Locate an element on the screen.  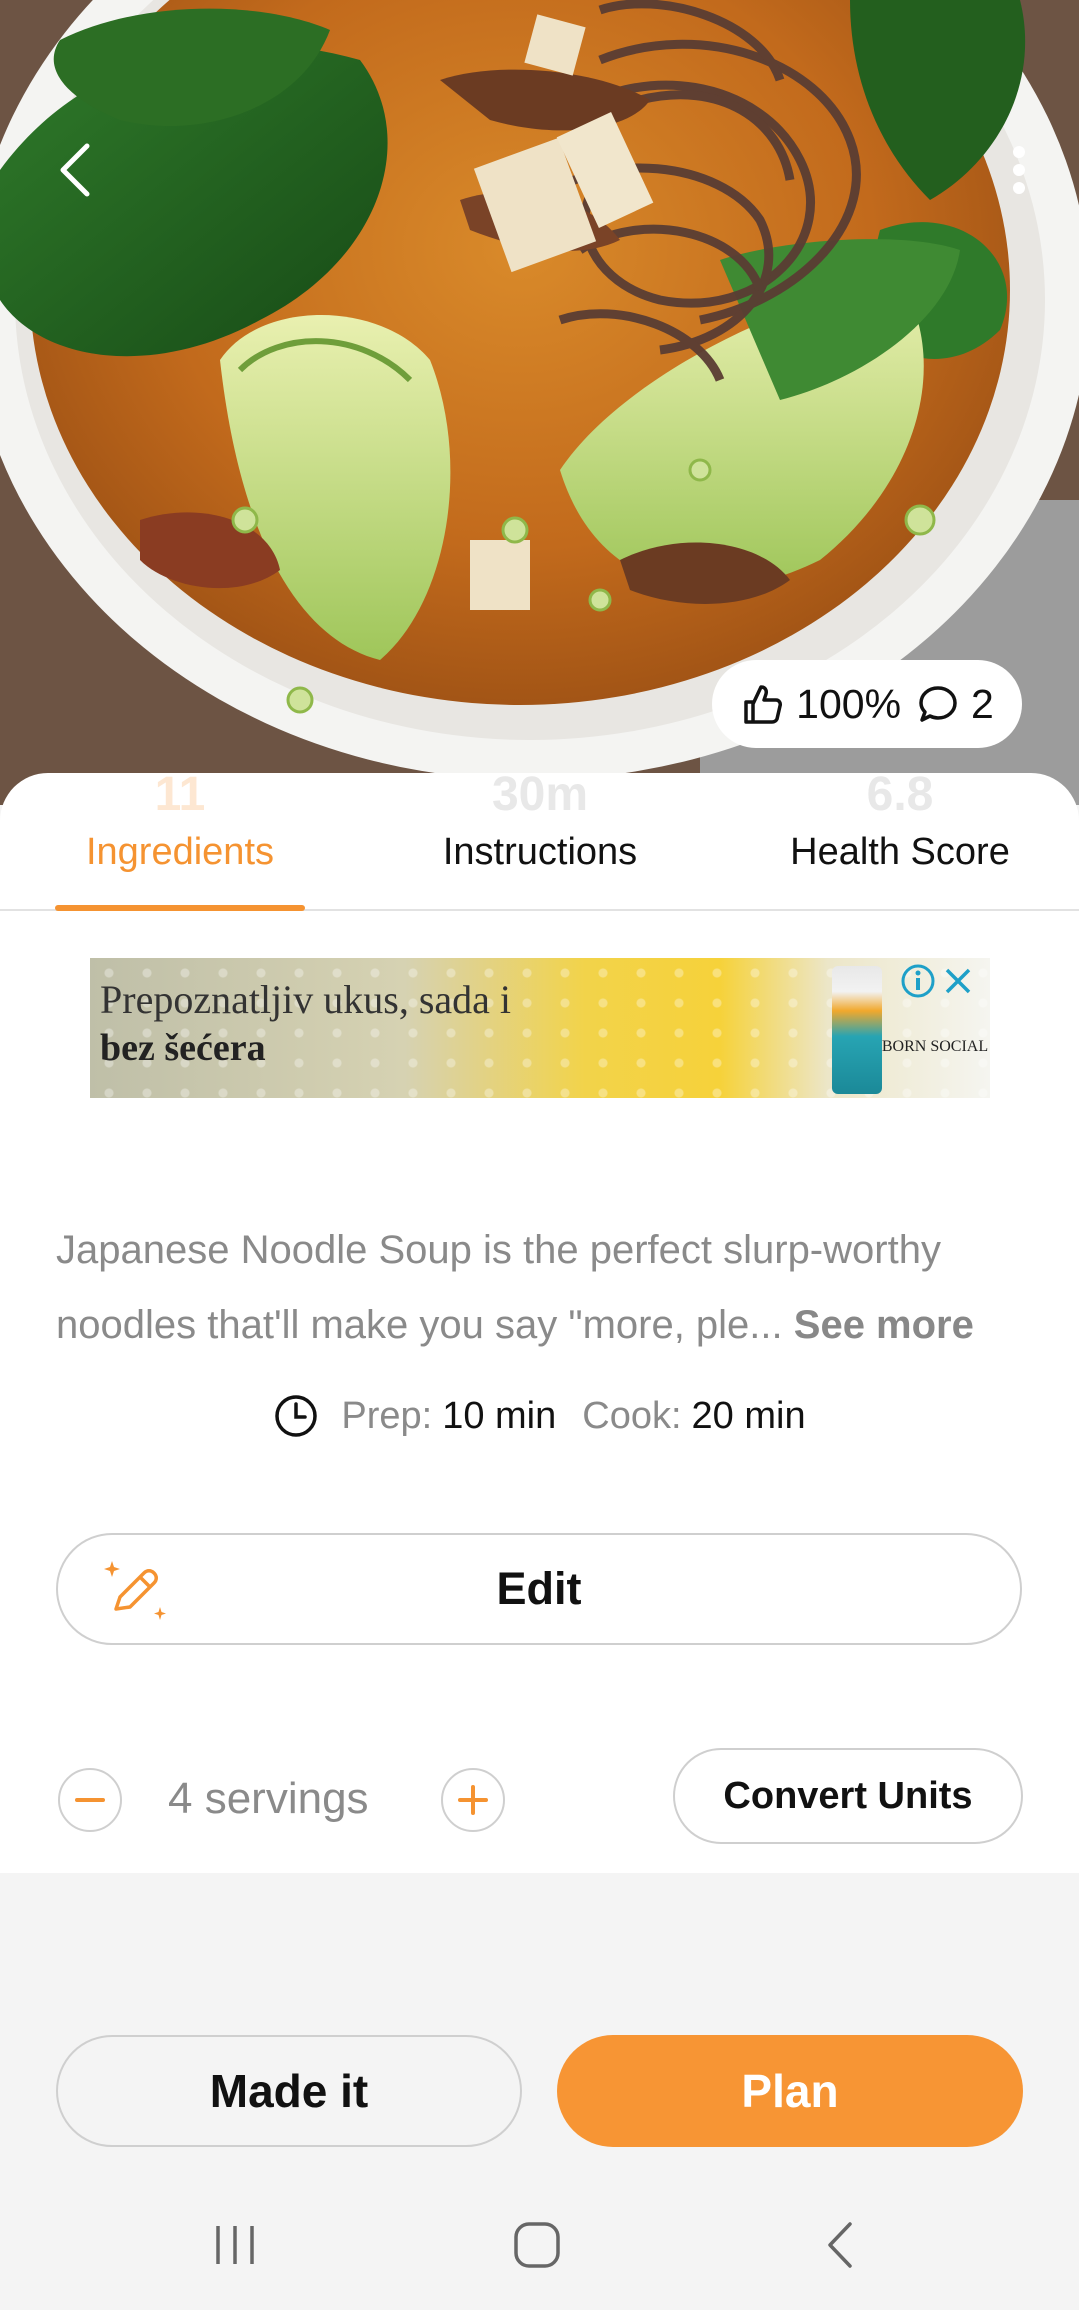
tab-health-score-label: Health Score is located at coordinates (900, 852).